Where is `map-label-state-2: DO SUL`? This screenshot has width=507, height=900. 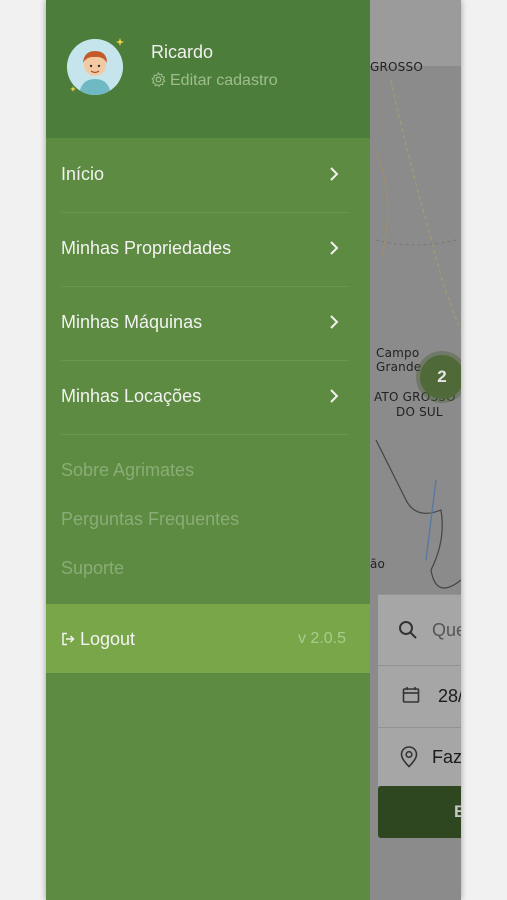
map-label-state-2: DO SUL is located at coordinates (419, 412).